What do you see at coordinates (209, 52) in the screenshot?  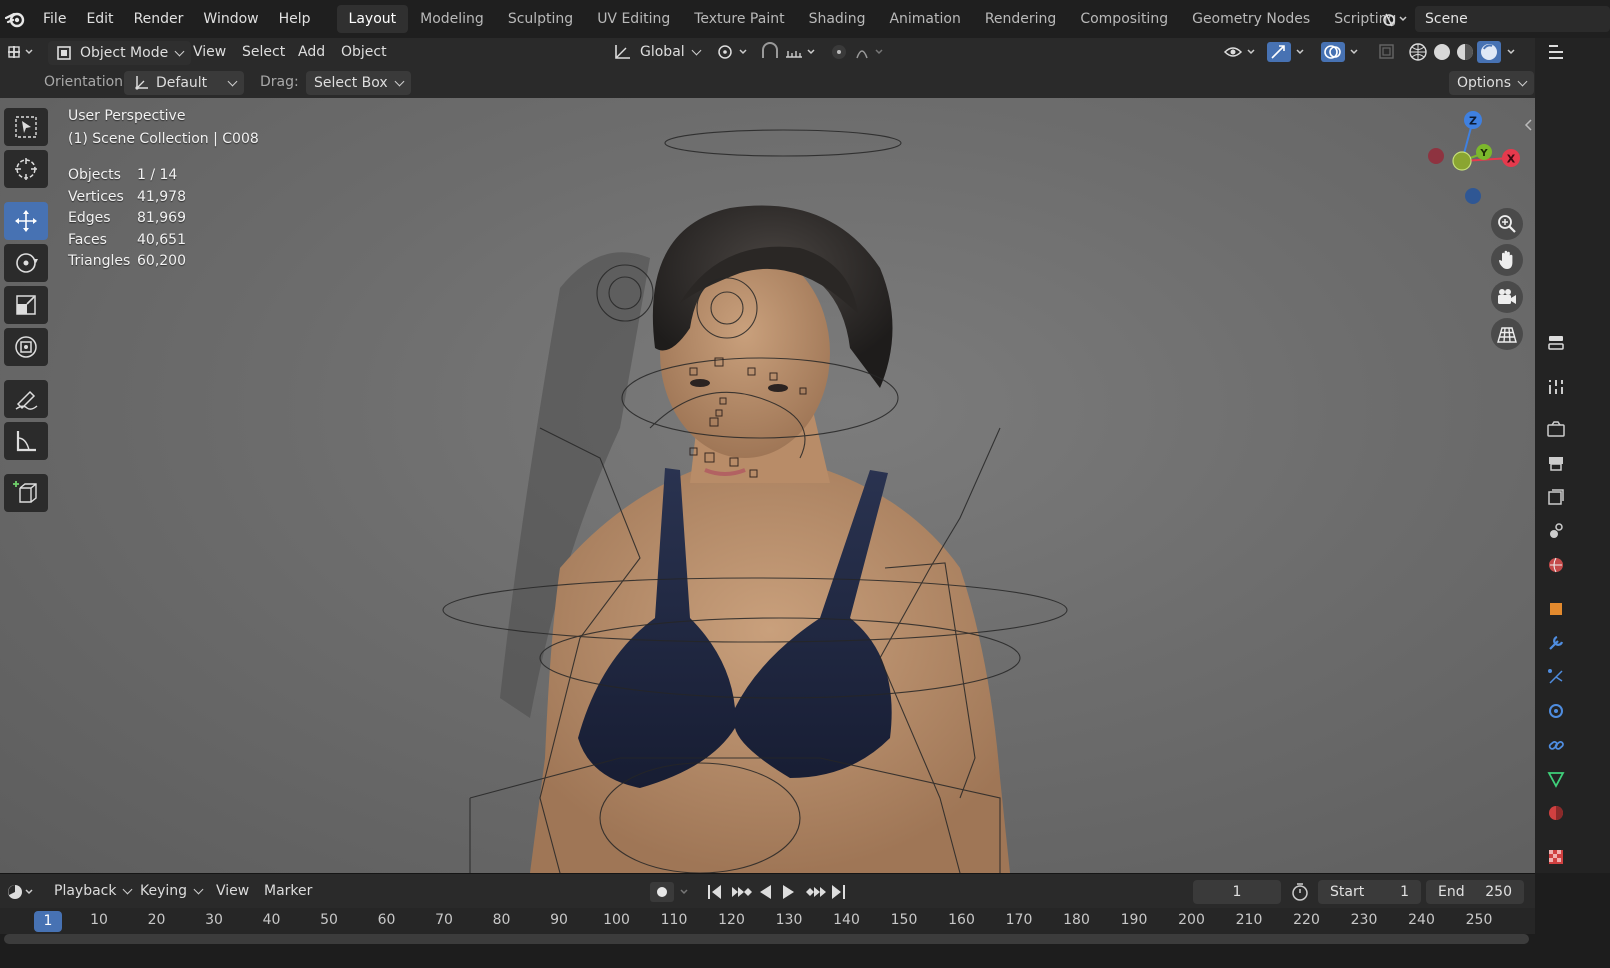 I see `menu-view: View` at bounding box center [209, 52].